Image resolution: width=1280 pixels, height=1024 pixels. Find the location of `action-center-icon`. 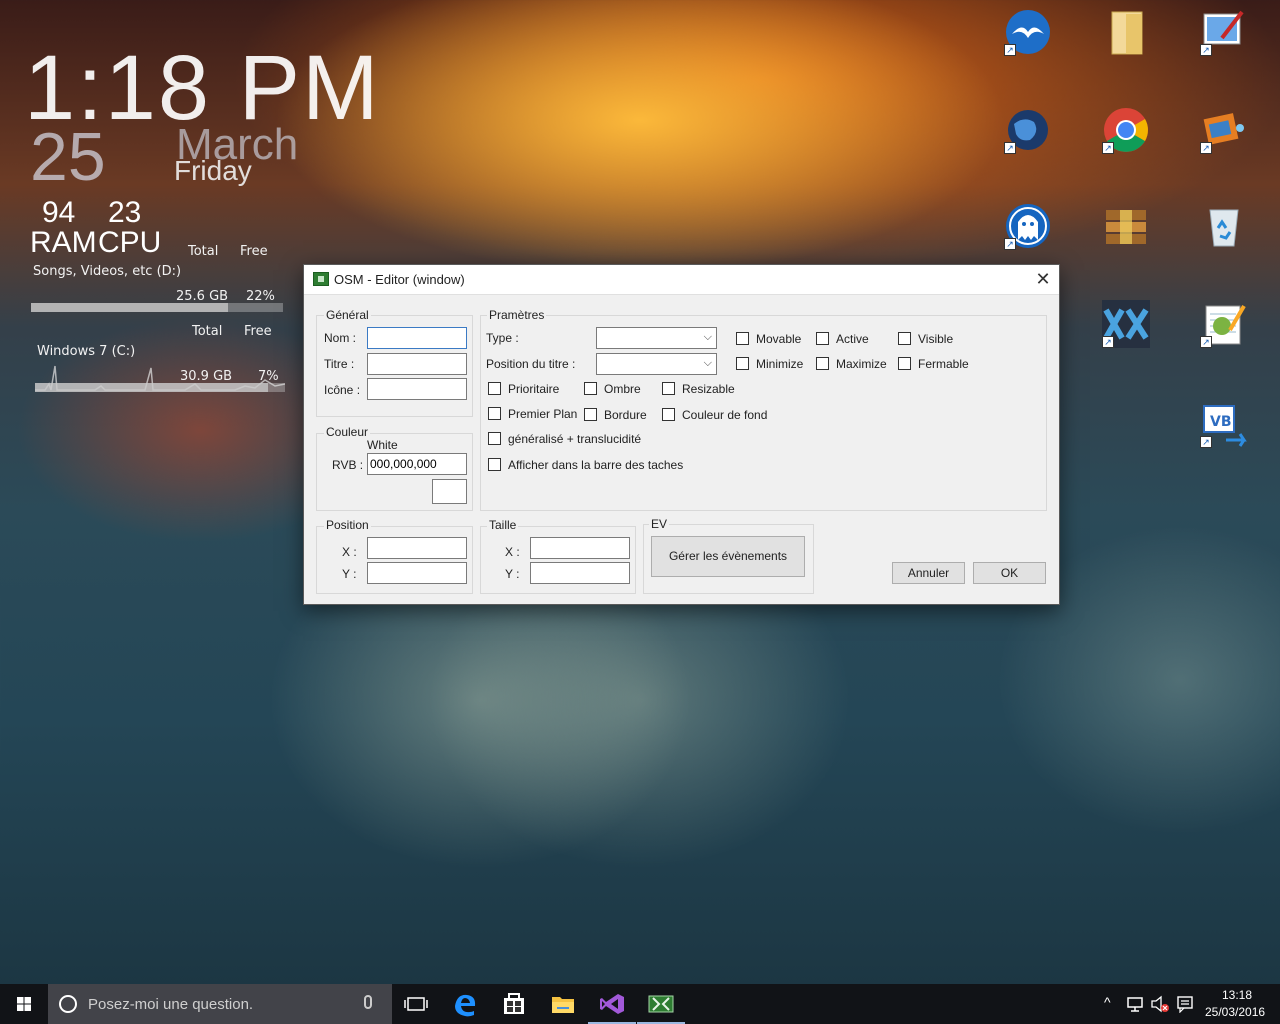

action-center-icon is located at coordinates (1185, 1004).